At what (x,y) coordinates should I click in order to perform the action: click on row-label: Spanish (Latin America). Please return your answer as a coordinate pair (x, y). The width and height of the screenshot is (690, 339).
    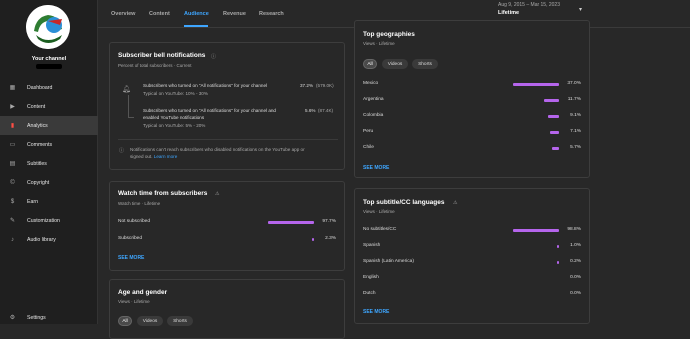
    Looking at the image, I should click on (388, 261).